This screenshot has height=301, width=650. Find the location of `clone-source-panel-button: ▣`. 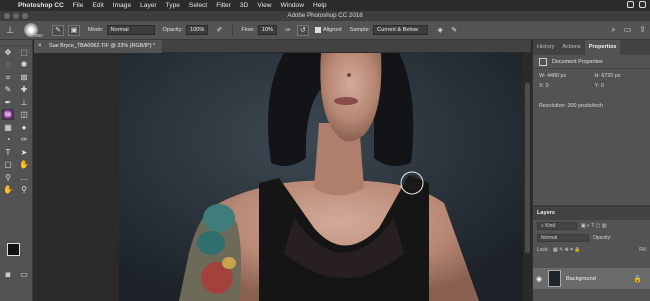

clone-source-panel-button: ▣ is located at coordinates (74, 30).